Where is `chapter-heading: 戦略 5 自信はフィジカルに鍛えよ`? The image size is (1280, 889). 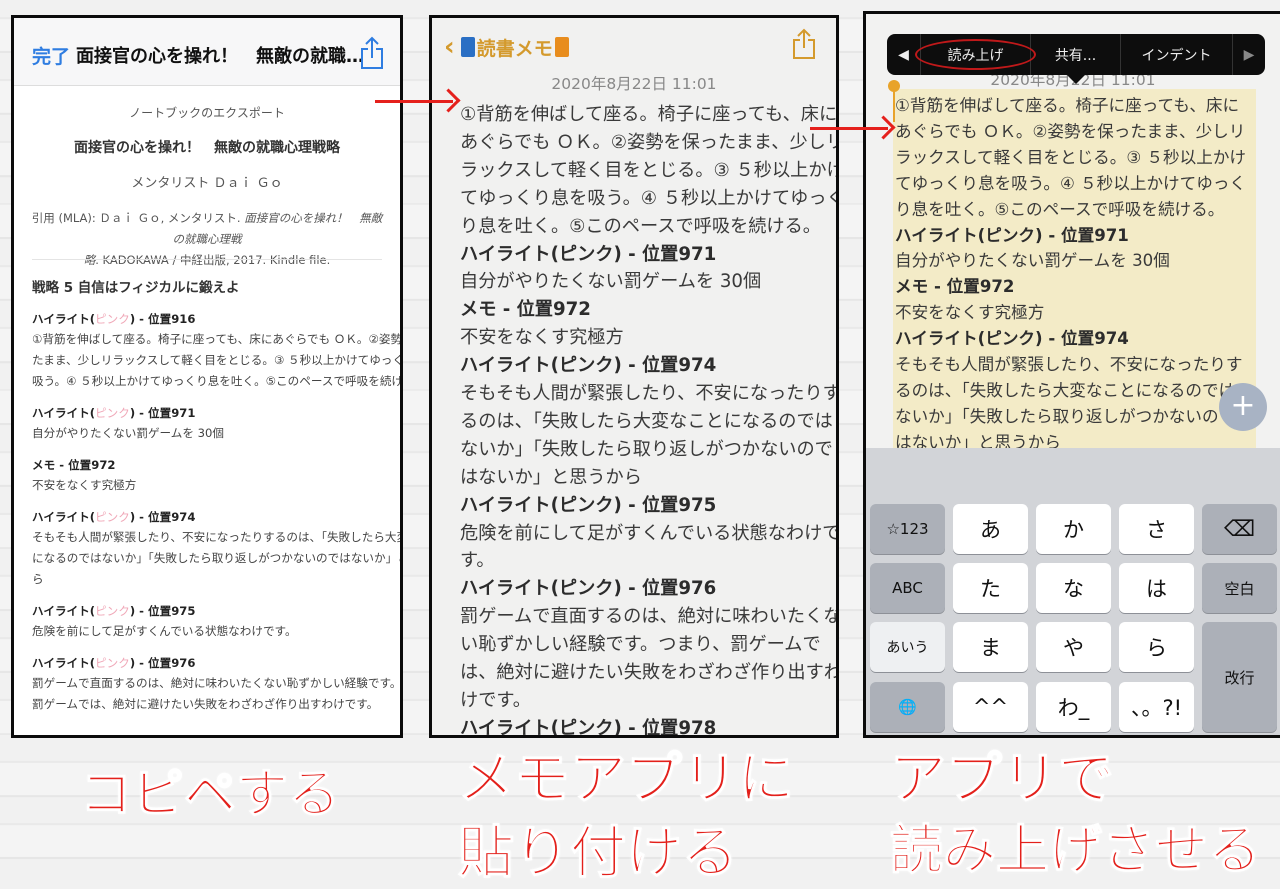
chapter-heading: 戦略 5 自信はフィジカルに鍛えよ is located at coordinates (136, 288).